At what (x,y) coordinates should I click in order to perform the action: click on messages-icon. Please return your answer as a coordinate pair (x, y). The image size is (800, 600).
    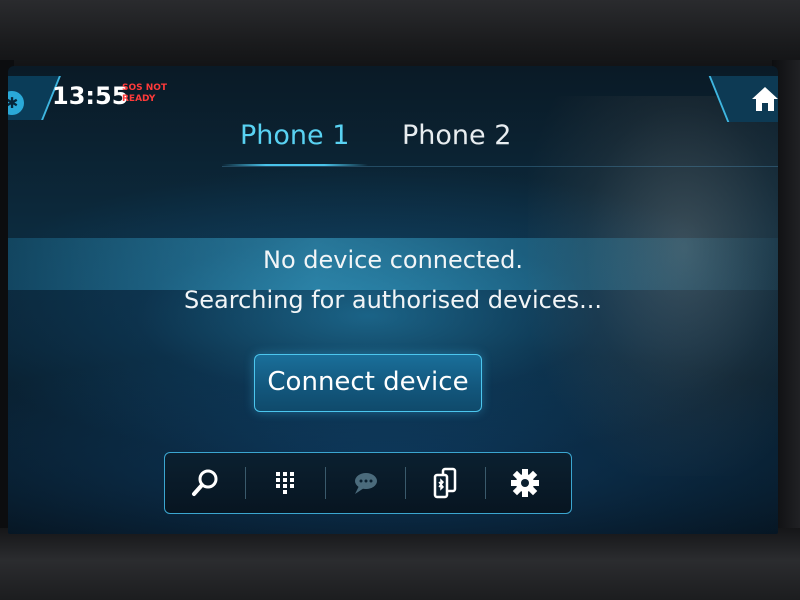
    Looking at the image, I should click on (366, 483).